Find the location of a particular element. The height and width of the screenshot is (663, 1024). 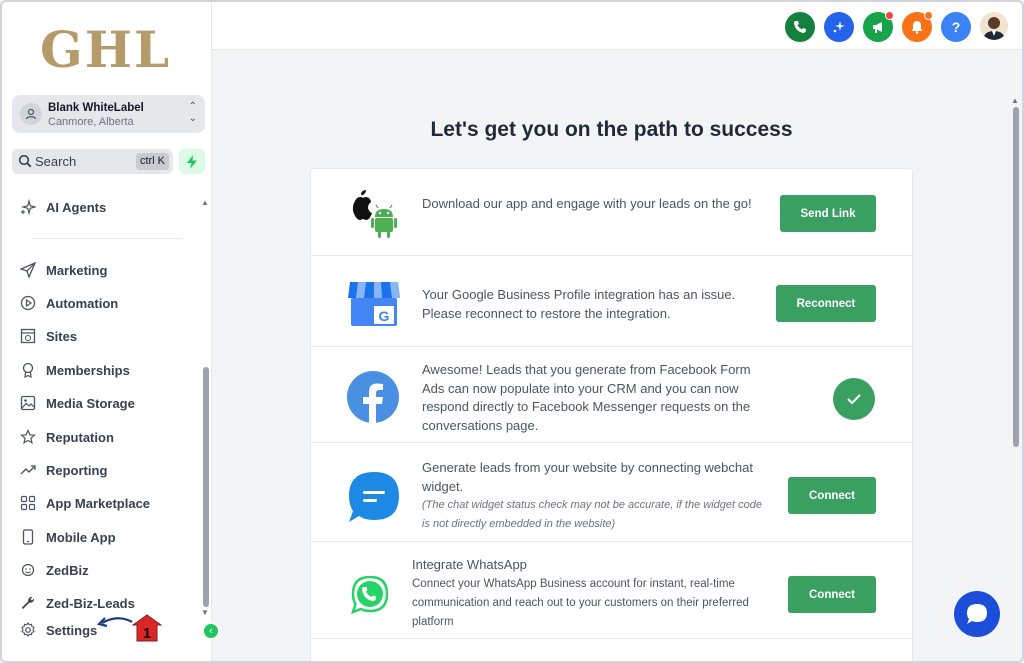

sidebar-item-zedbiz: ZedBiz is located at coordinates (105, 570).